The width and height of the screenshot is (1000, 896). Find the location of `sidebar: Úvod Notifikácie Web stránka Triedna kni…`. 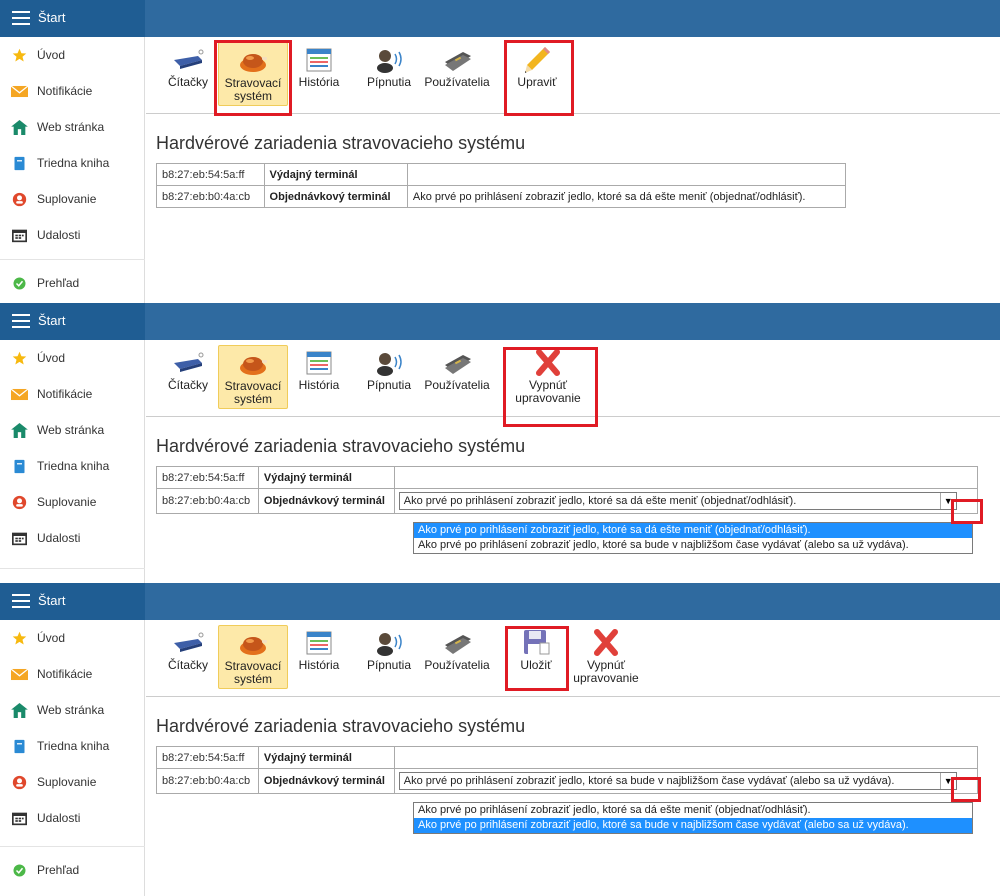

sidebar: Úvod Notifikácie Web stránka Triedna kni… is located at coordinates (72, 461).